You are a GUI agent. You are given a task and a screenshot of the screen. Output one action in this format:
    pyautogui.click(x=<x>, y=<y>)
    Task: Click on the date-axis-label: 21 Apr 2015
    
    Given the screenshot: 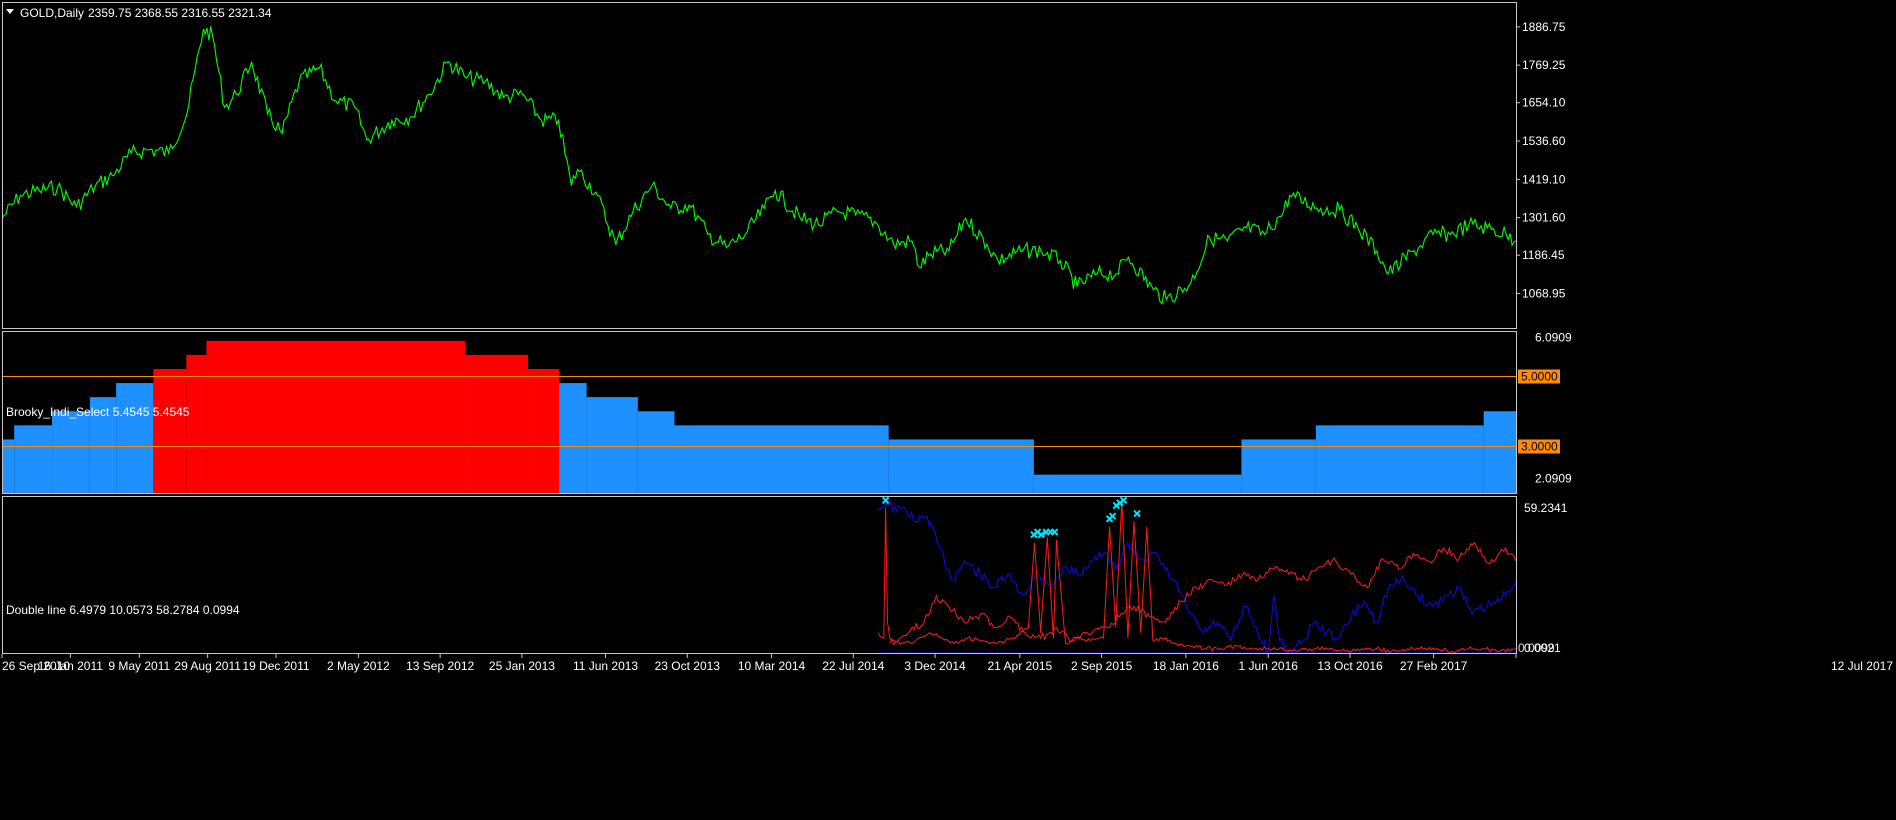 What is the action you would take?
    pyautogui.click(x=1020, y=666)
    